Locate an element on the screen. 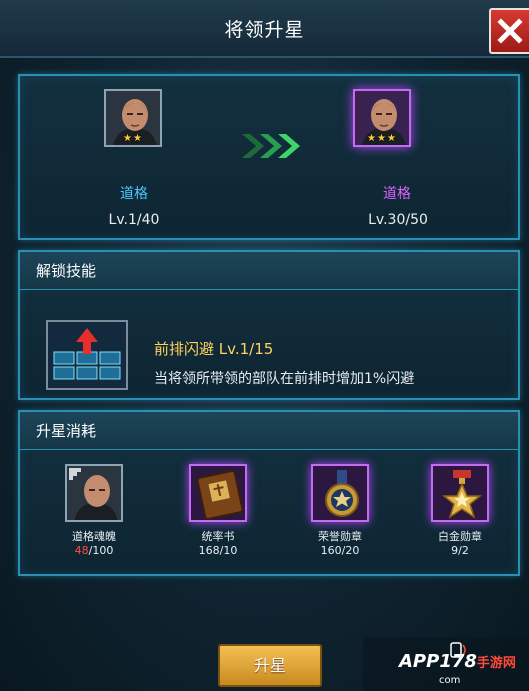  hero-name-current: 道格 is located at coordinates (134, 194).